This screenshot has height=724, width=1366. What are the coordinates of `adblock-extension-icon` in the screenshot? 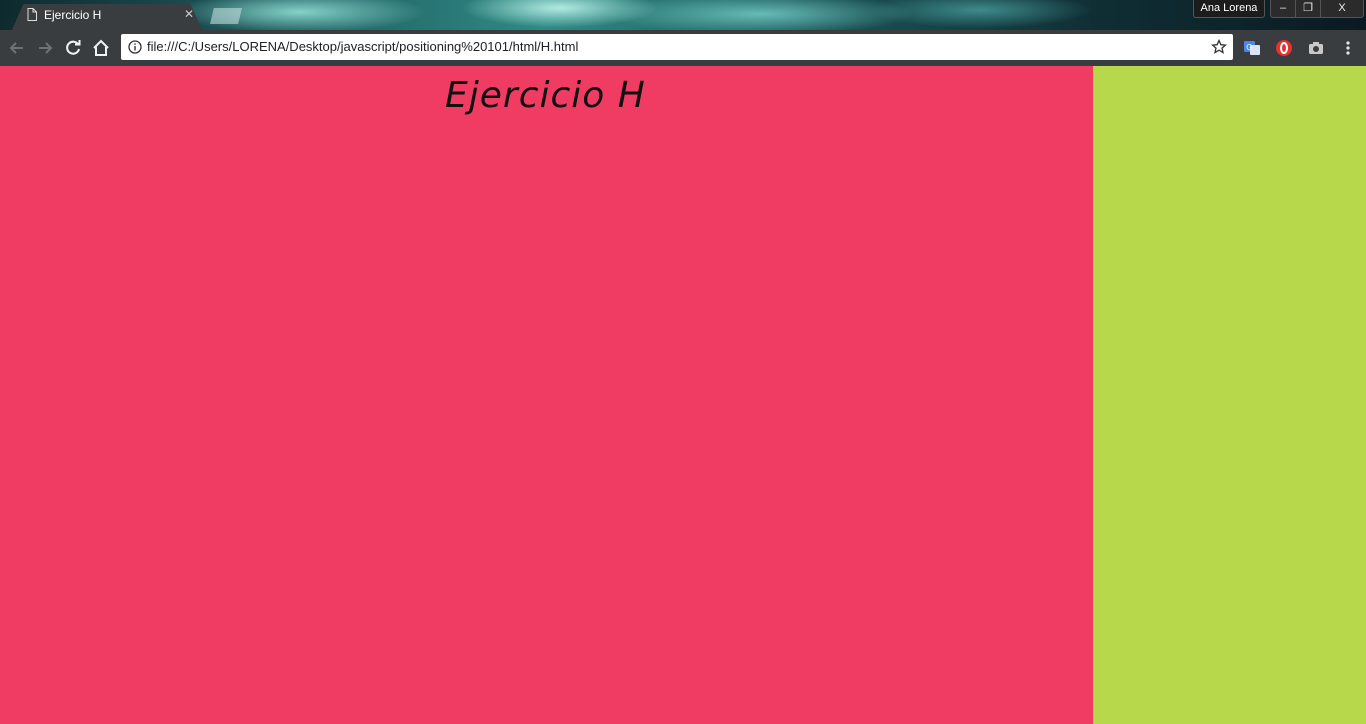 It's located at (1284, 48).